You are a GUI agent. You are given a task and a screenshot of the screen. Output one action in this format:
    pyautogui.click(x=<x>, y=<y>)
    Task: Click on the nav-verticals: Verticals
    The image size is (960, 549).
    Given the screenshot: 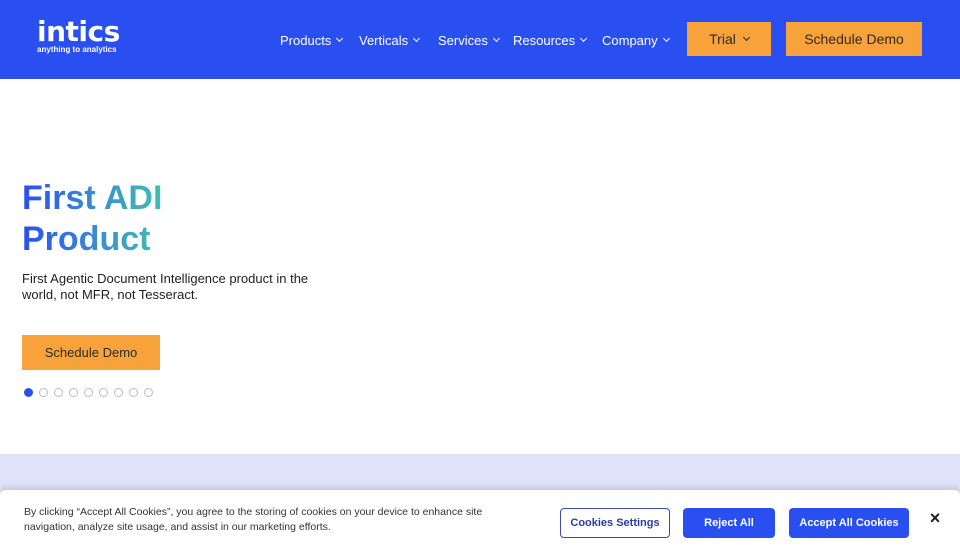 What is the action you would take?
    pyautogui.click(x=390, y=40)
    